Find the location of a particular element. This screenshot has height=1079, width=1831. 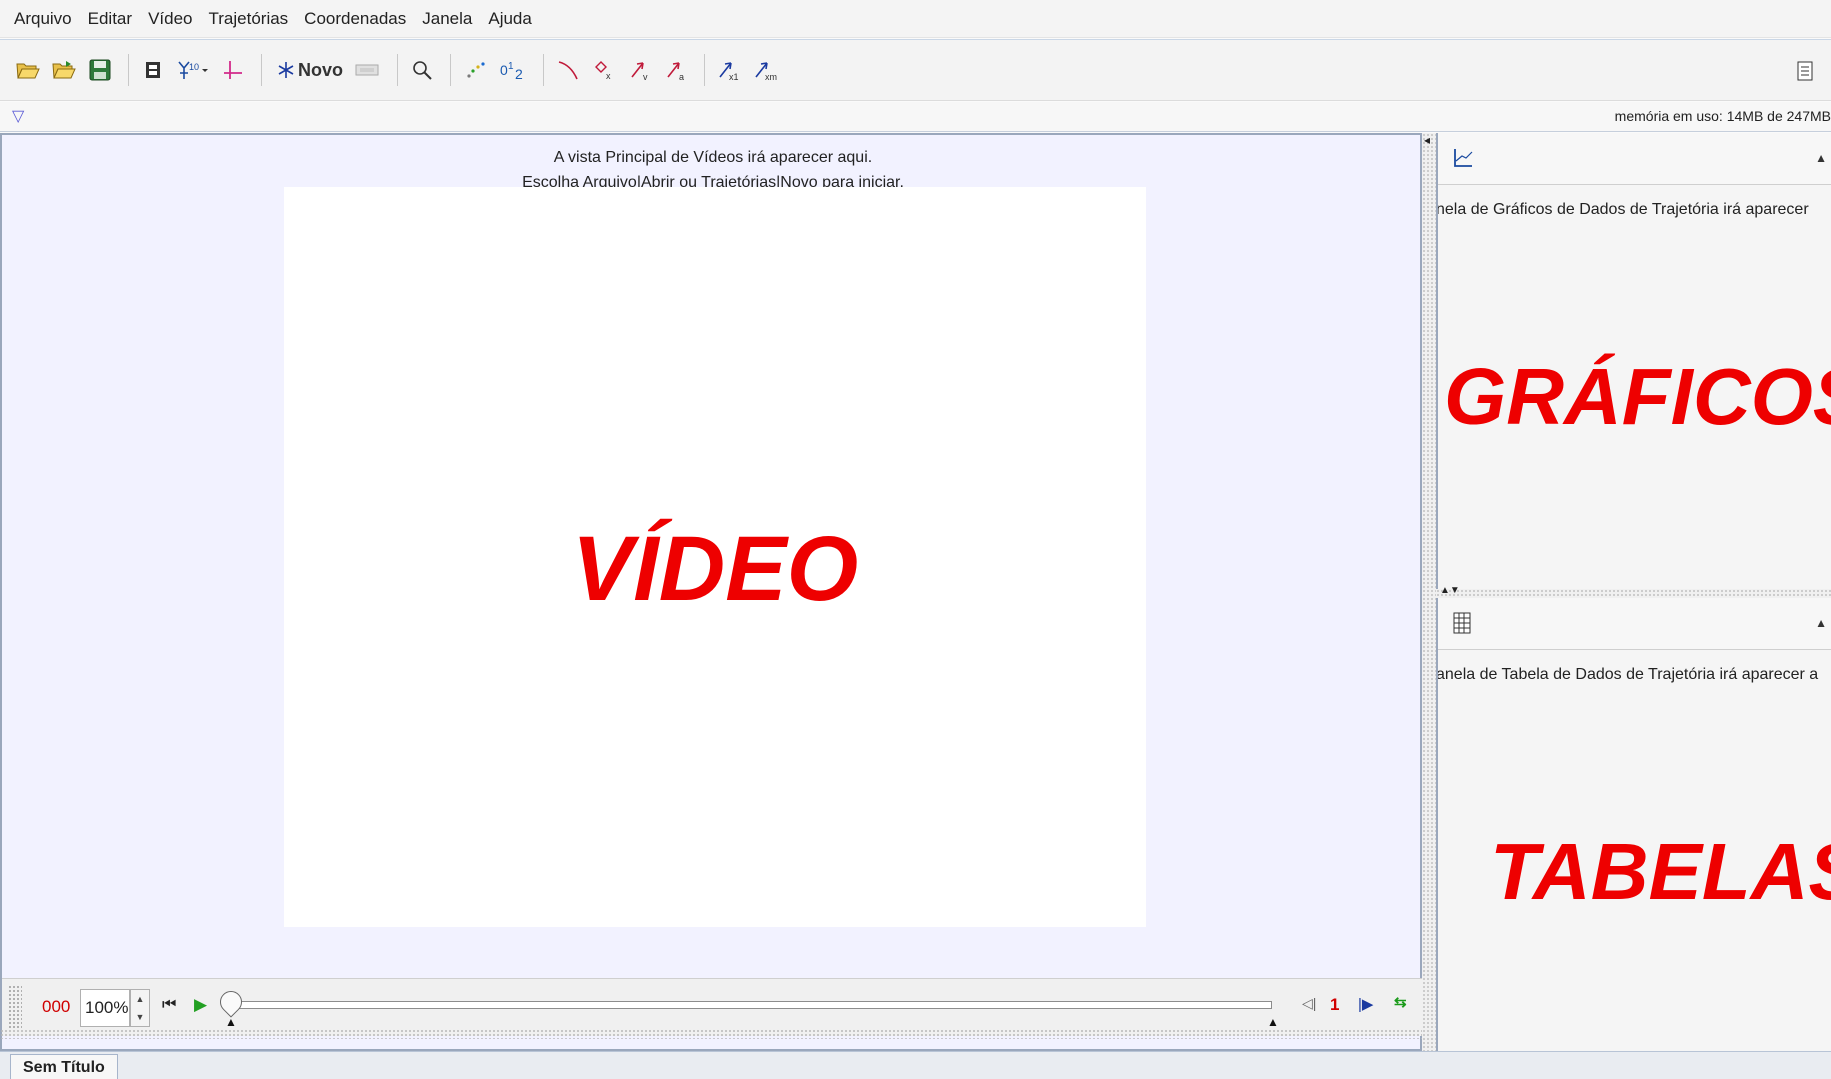

svg-text: x1 is located at coordinates (734, 76).